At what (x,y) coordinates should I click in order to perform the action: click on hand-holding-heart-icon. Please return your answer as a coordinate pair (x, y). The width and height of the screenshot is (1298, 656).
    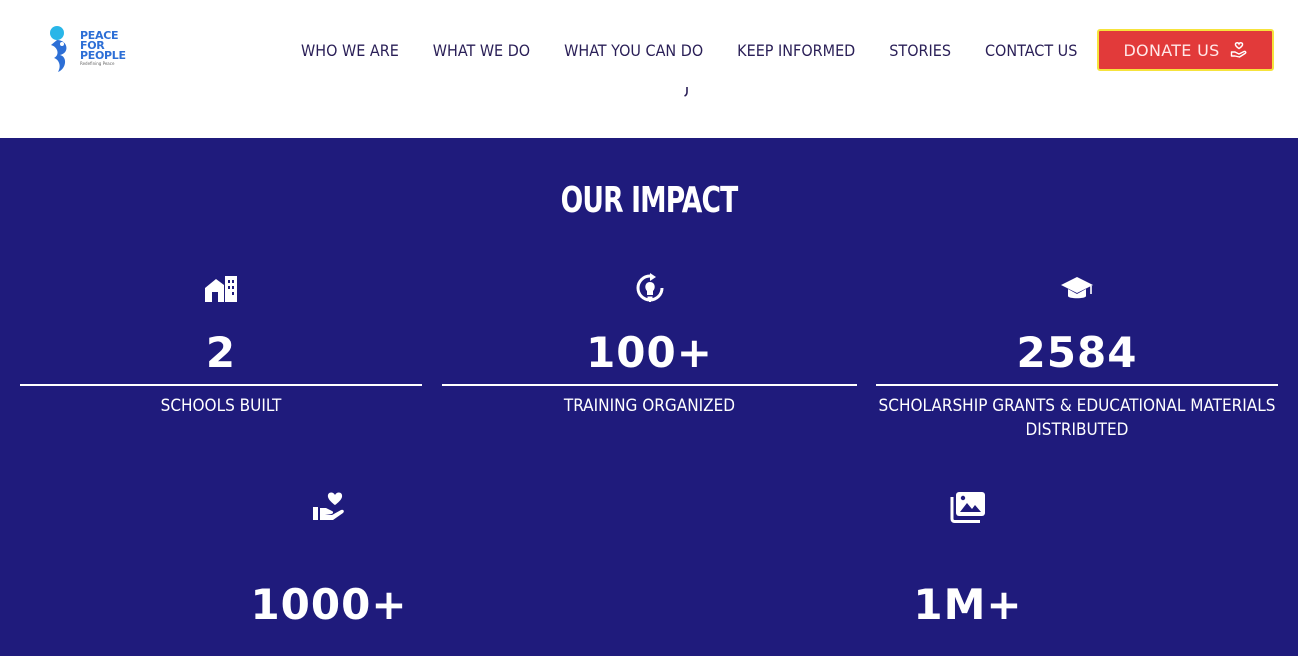
    Looking at the image, I should click on (329, 507).